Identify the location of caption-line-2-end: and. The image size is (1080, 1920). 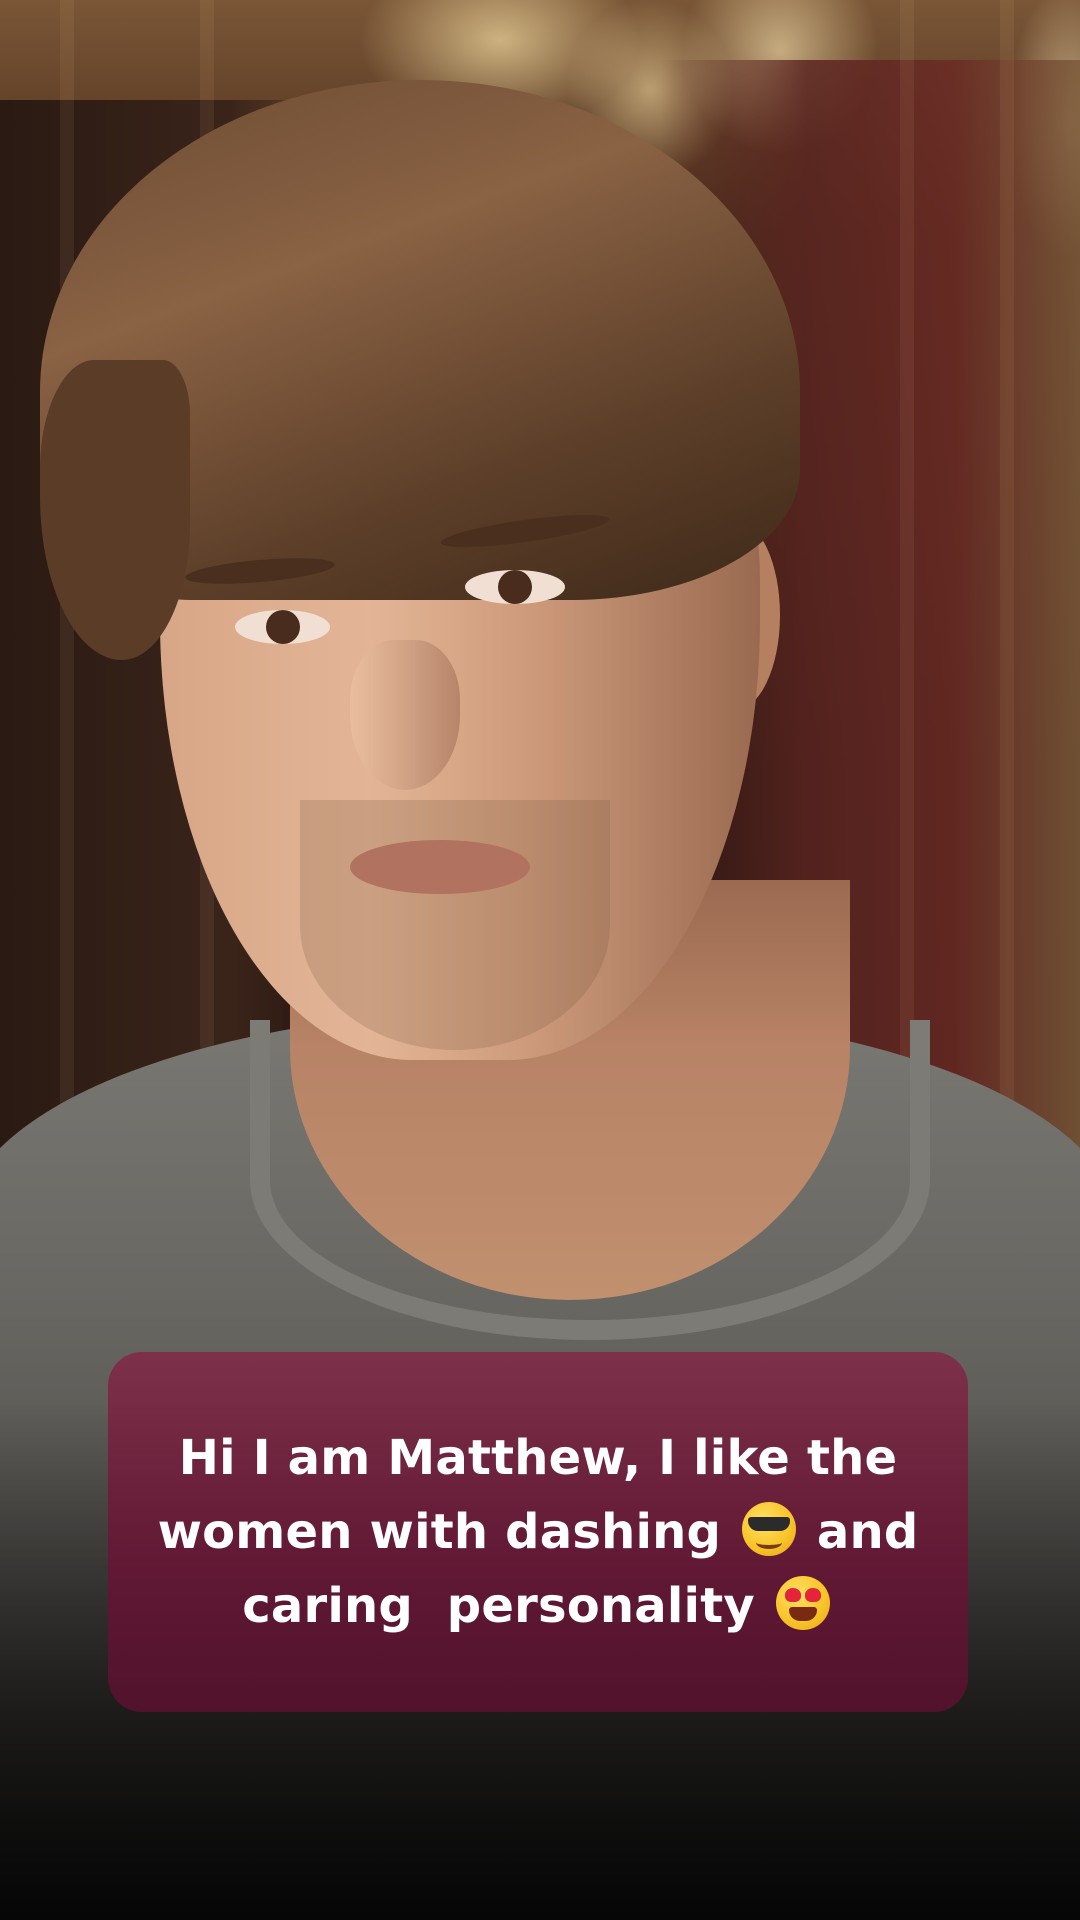
(867, 1532).